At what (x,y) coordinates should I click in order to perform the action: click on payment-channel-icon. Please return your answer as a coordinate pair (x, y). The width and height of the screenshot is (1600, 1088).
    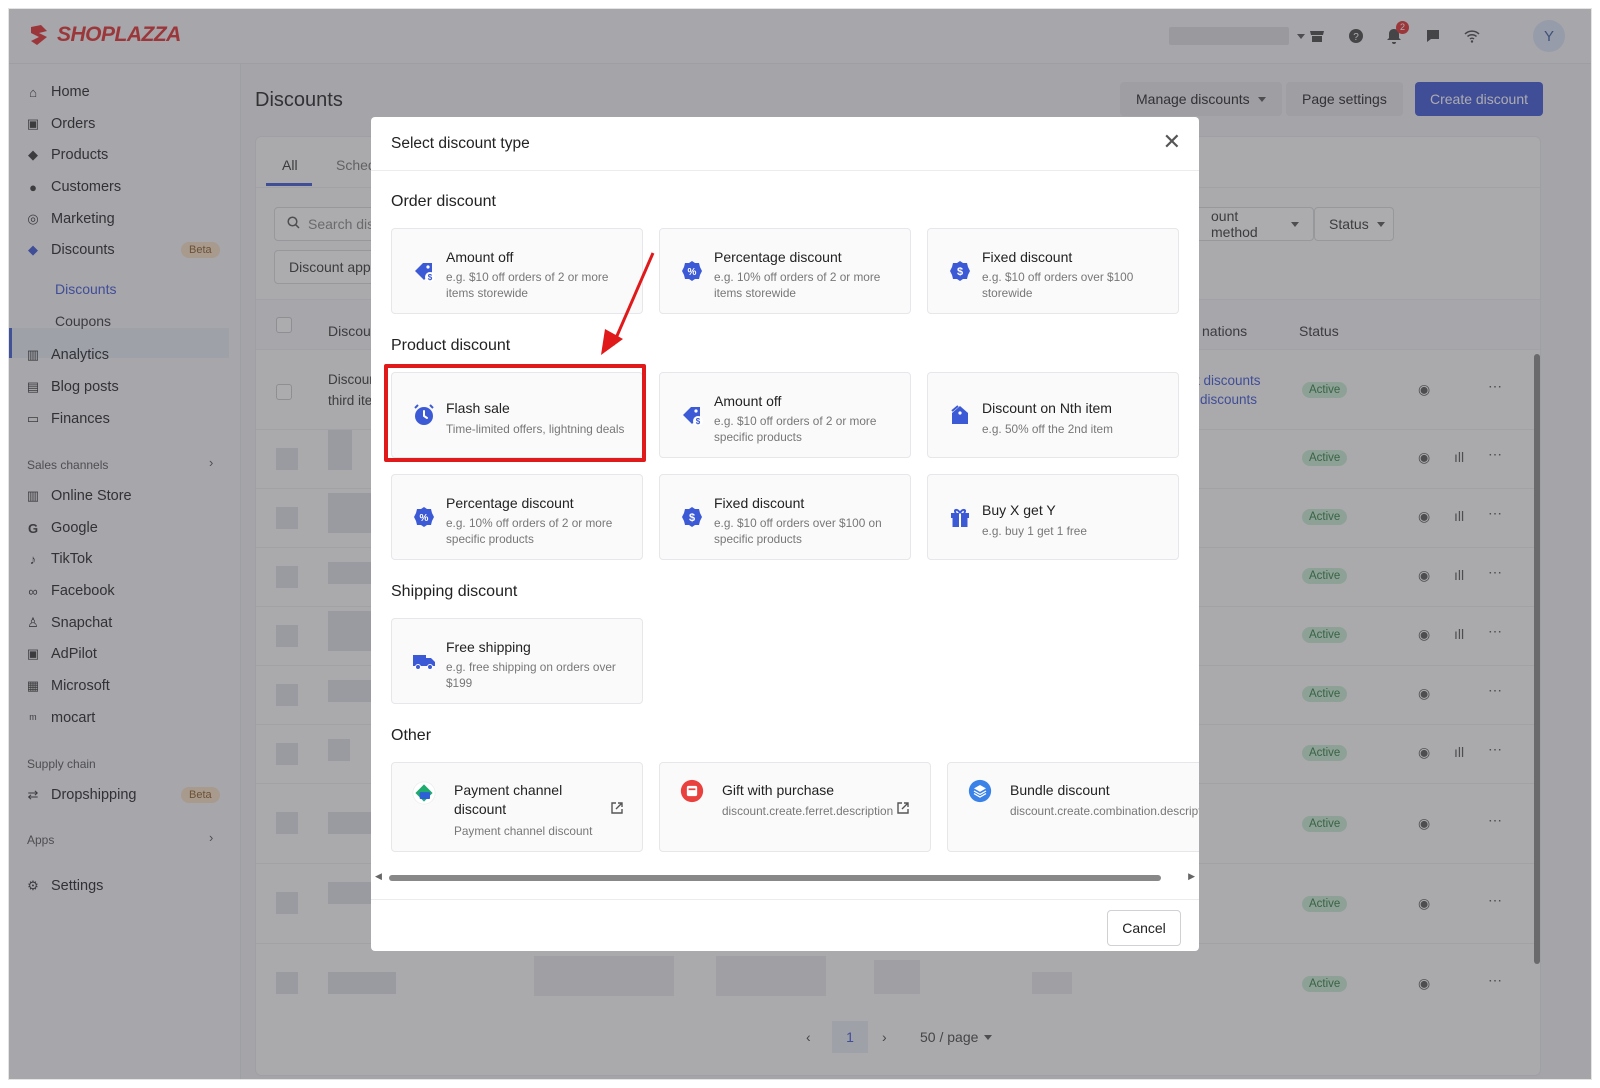
    Looking at the image, I should click on (424, 793).